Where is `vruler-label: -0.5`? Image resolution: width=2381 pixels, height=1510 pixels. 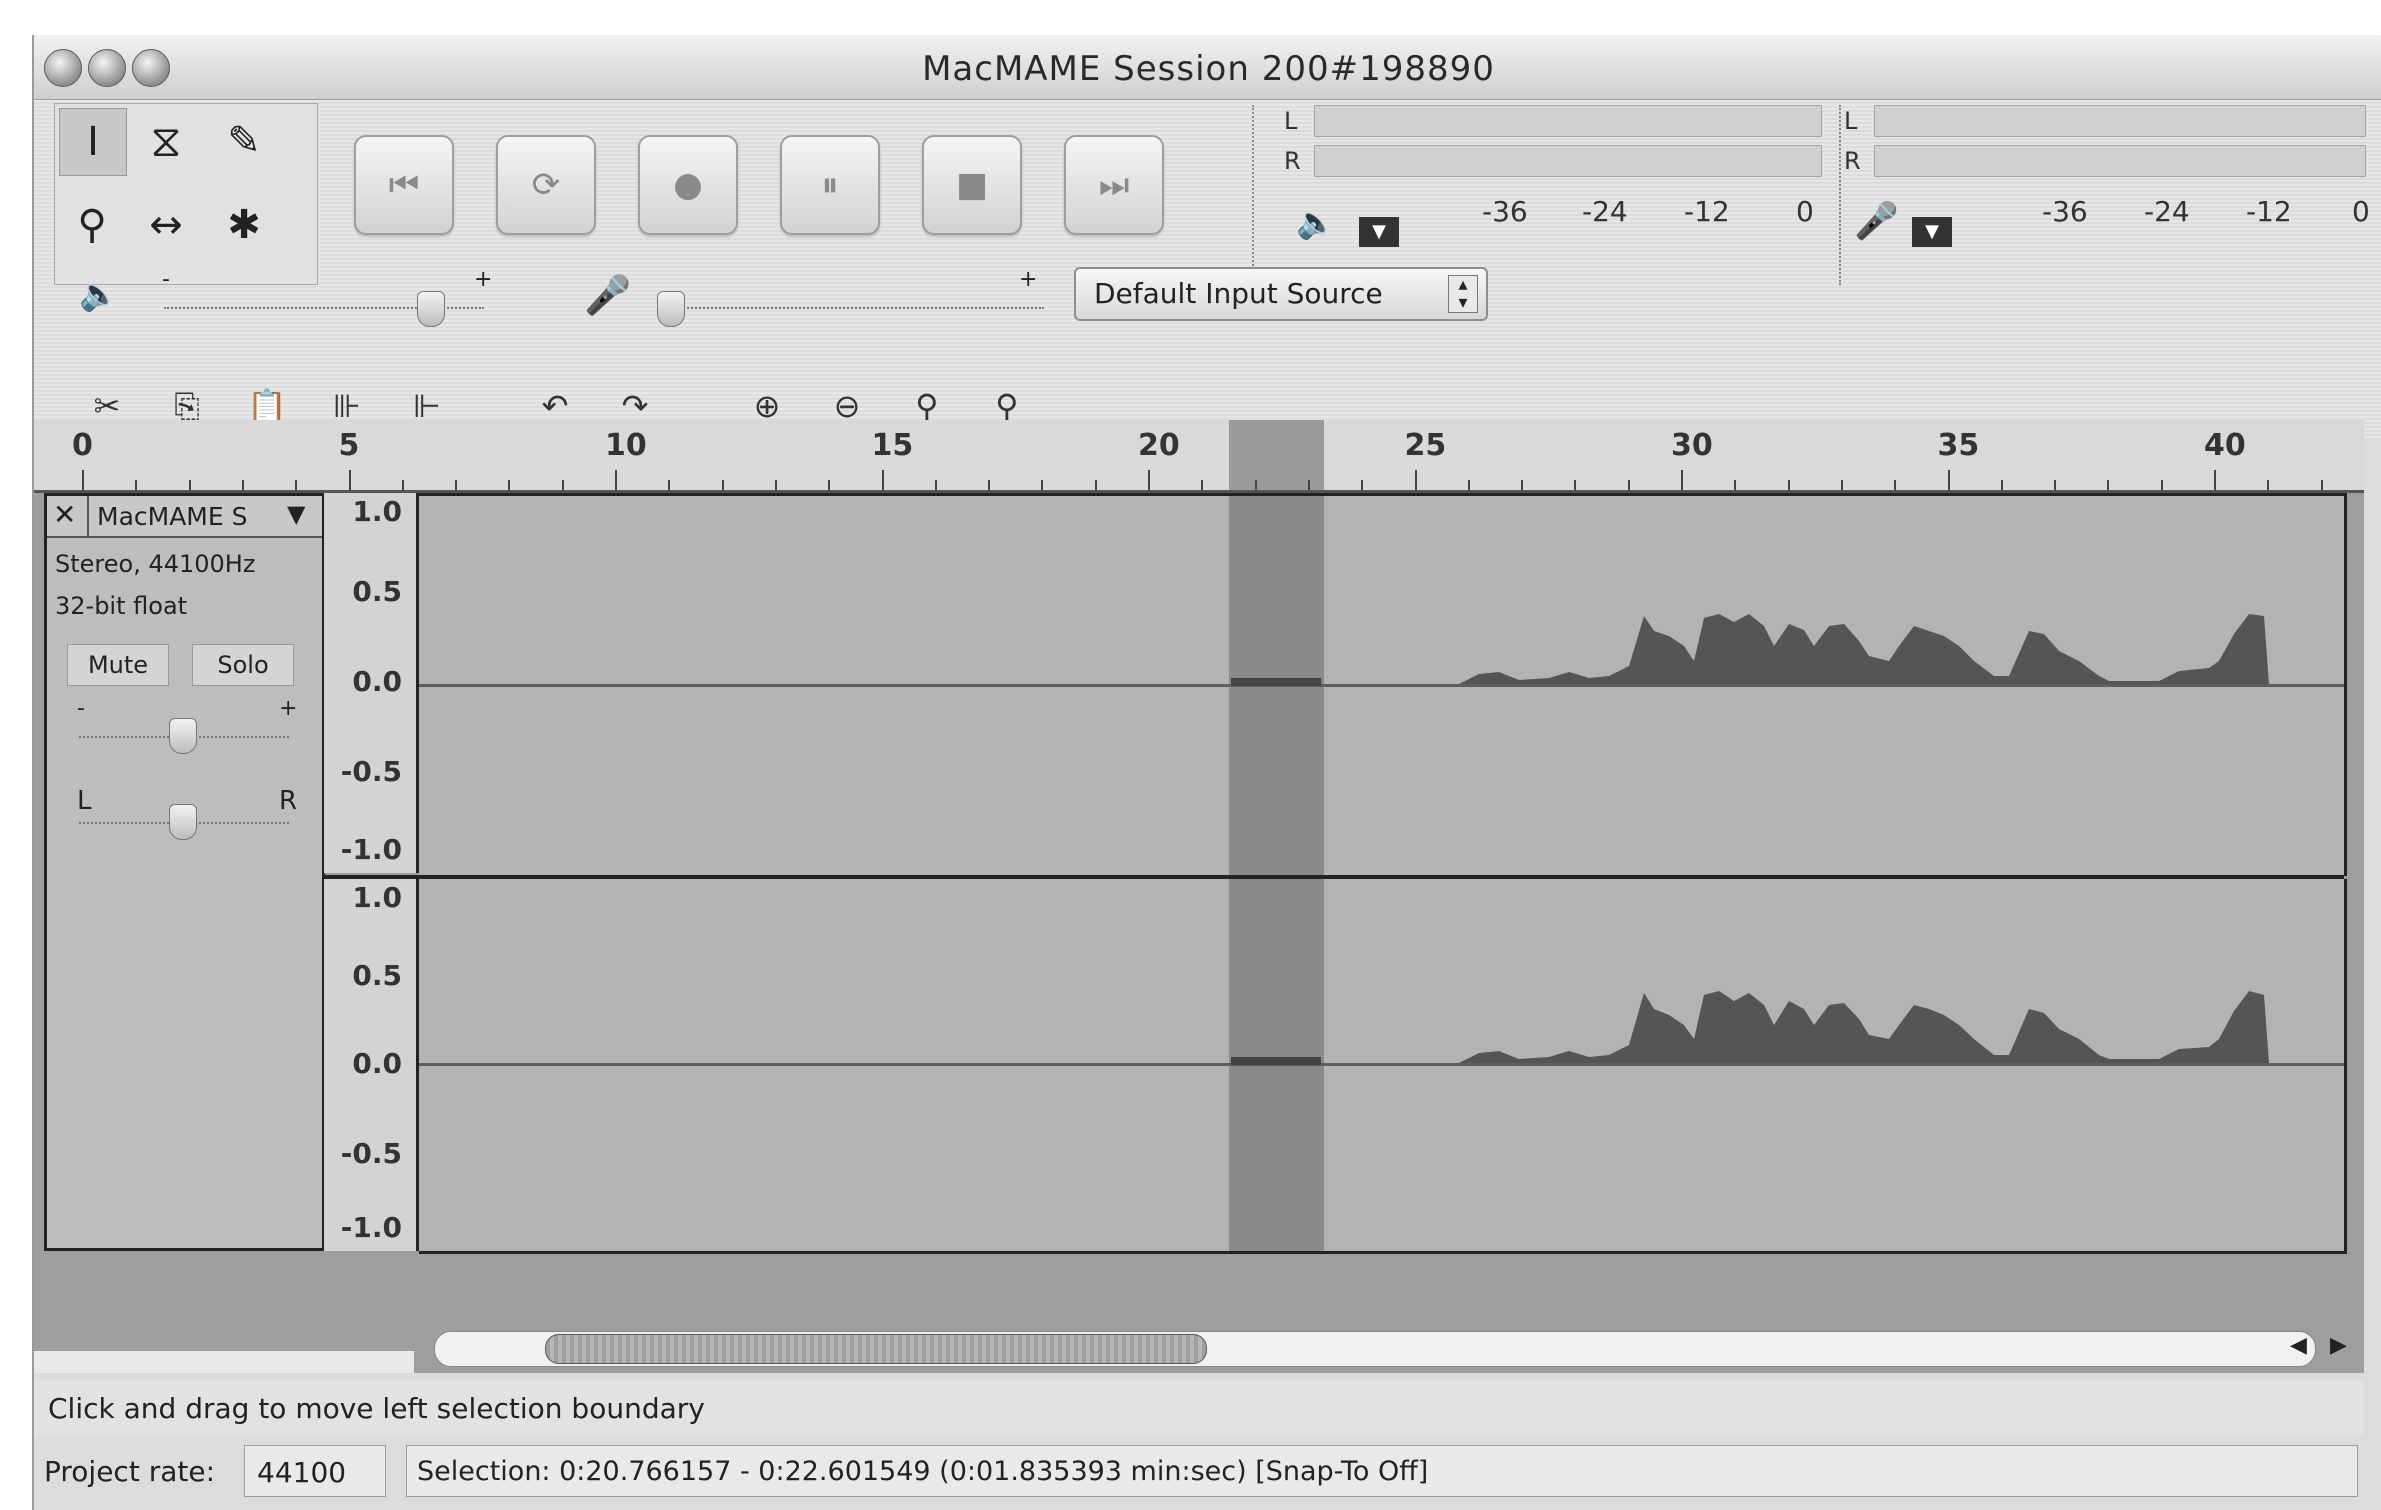
vruler-label: -0.5 is located at coordinates (371, 1153).